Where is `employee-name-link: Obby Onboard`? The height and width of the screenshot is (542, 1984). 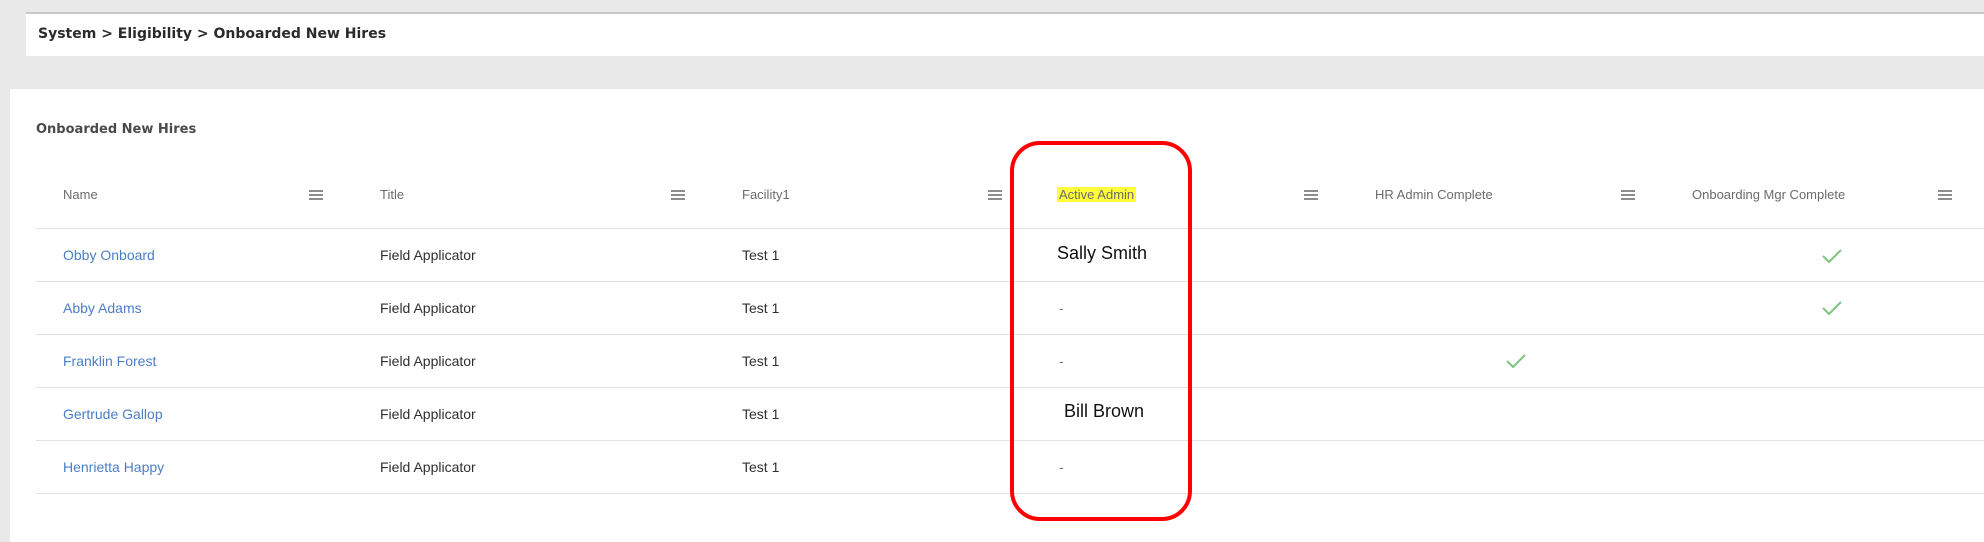 employee-name-link: Obby Onboard is located at coordinates (109, 255).